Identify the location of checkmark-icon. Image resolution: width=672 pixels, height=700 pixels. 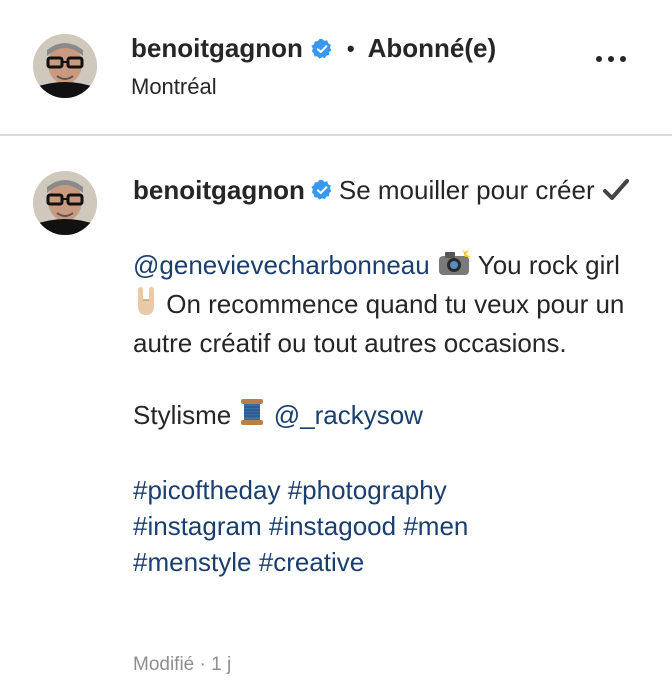
(616, 193).